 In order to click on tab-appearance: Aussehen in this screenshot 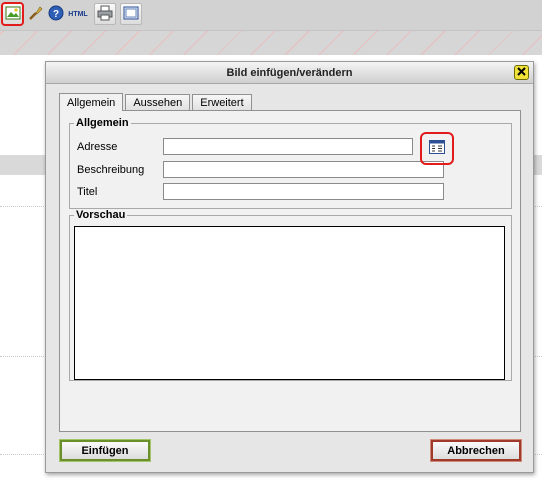, I will do `click(158, 102)`.